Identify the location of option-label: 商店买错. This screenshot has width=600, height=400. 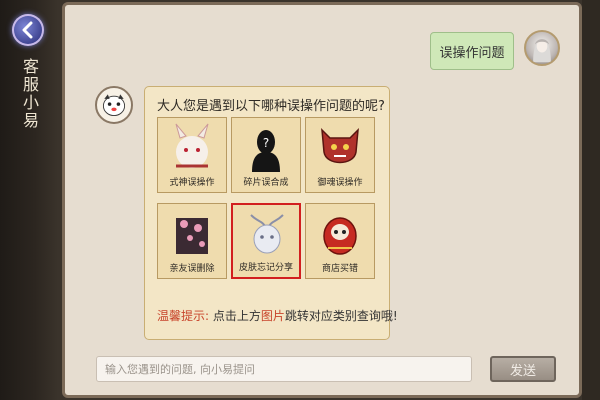
(339, 269).